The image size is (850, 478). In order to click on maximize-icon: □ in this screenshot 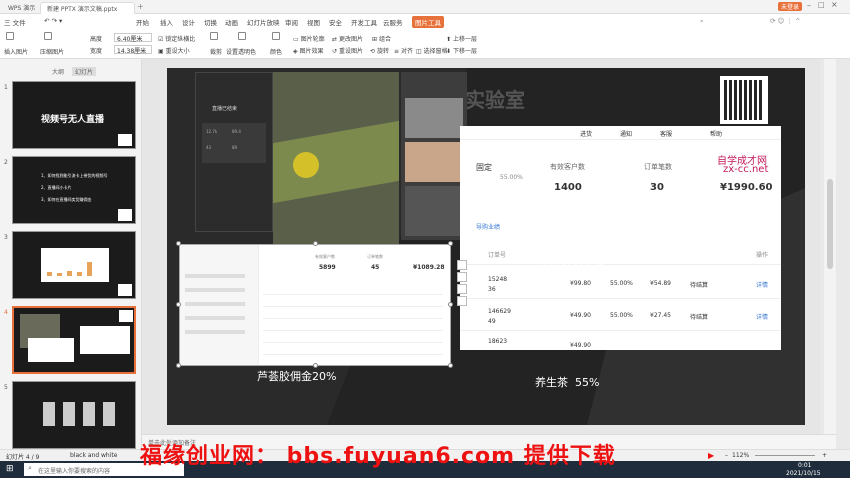, I will do `click(821, 5)`.